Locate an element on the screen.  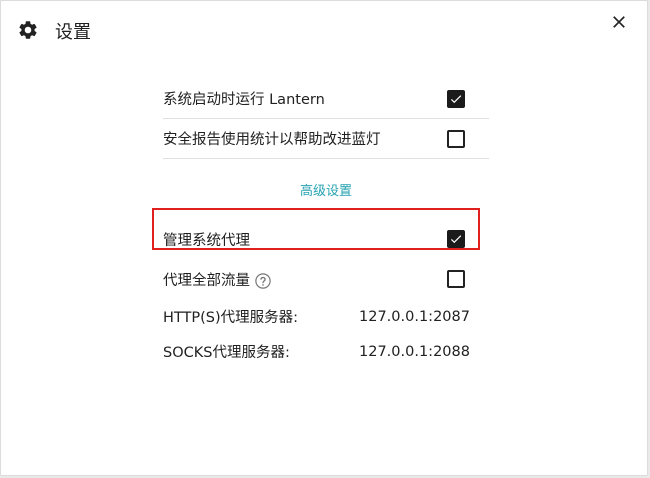
manage-system-proxy-label: 管理系统代理 is located at coordinates (206, 240).